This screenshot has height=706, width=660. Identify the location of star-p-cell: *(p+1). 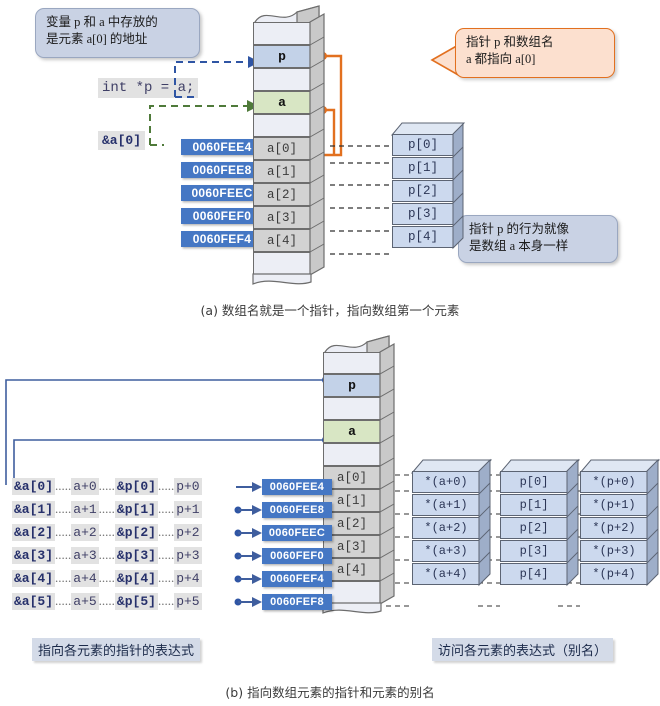
(614, 505).